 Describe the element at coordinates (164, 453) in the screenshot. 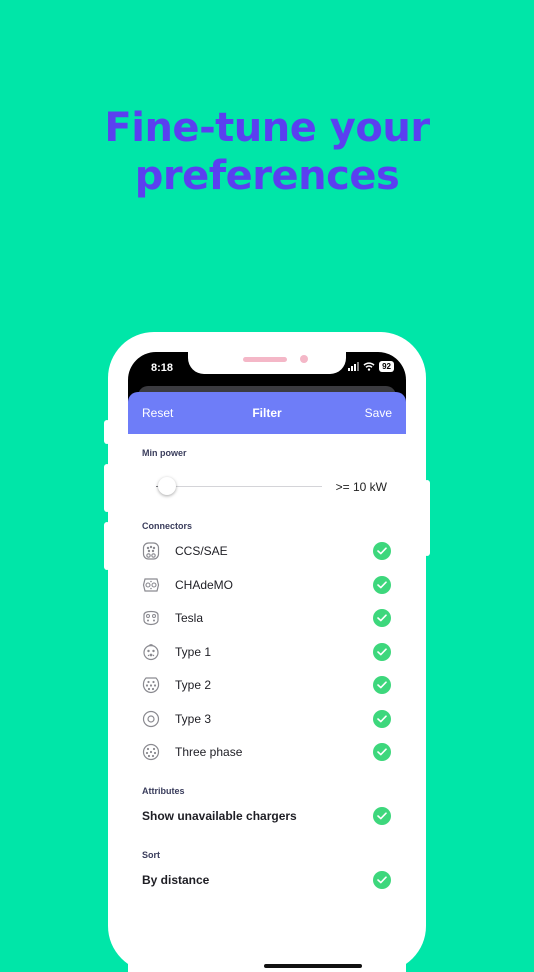

I see `min-power-label: Min power` at that location.